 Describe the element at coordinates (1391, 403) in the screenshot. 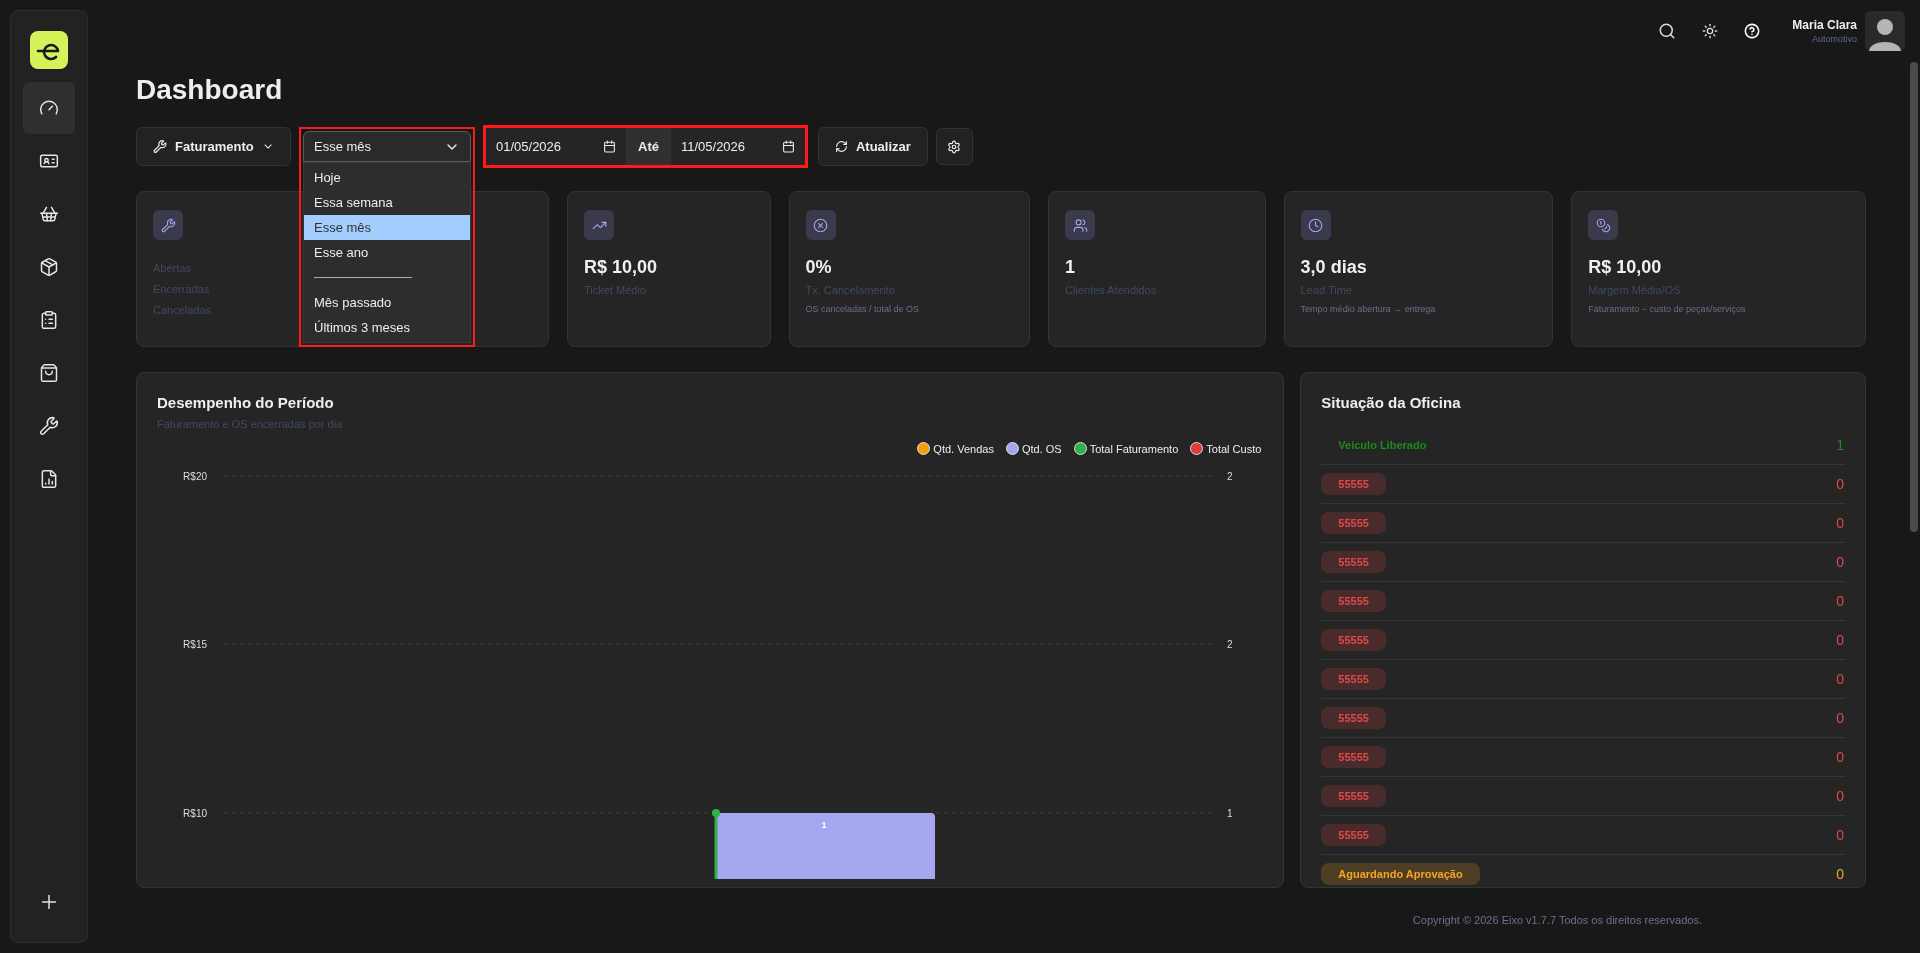

I see `panel-title: Situação da Oficina` at that location.